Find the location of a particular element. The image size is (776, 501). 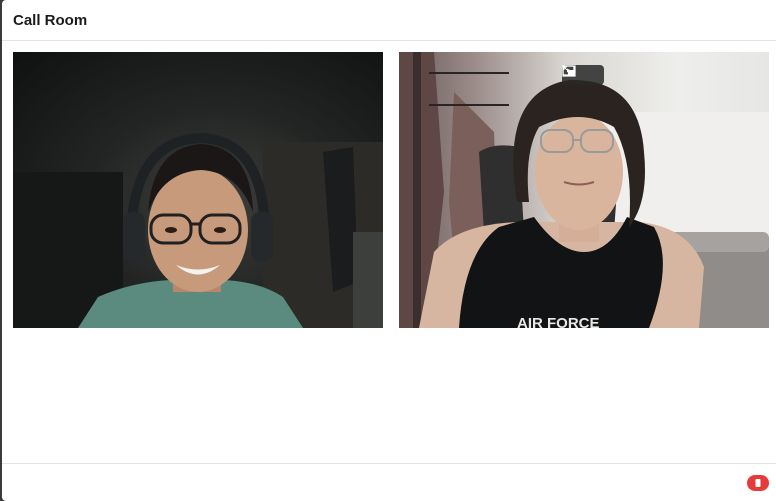

picture-in-picture-icon is located at coordinates (581, 73).